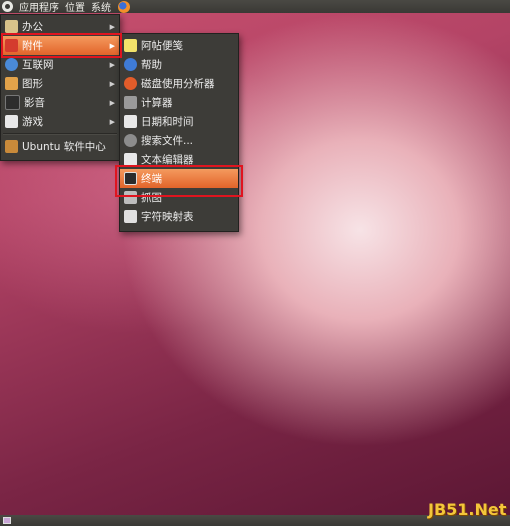 Image resolution: width=510 pixels, height=526 pixels. I want to click on menu-item-label: 文本编辑器, so click(167, 160).